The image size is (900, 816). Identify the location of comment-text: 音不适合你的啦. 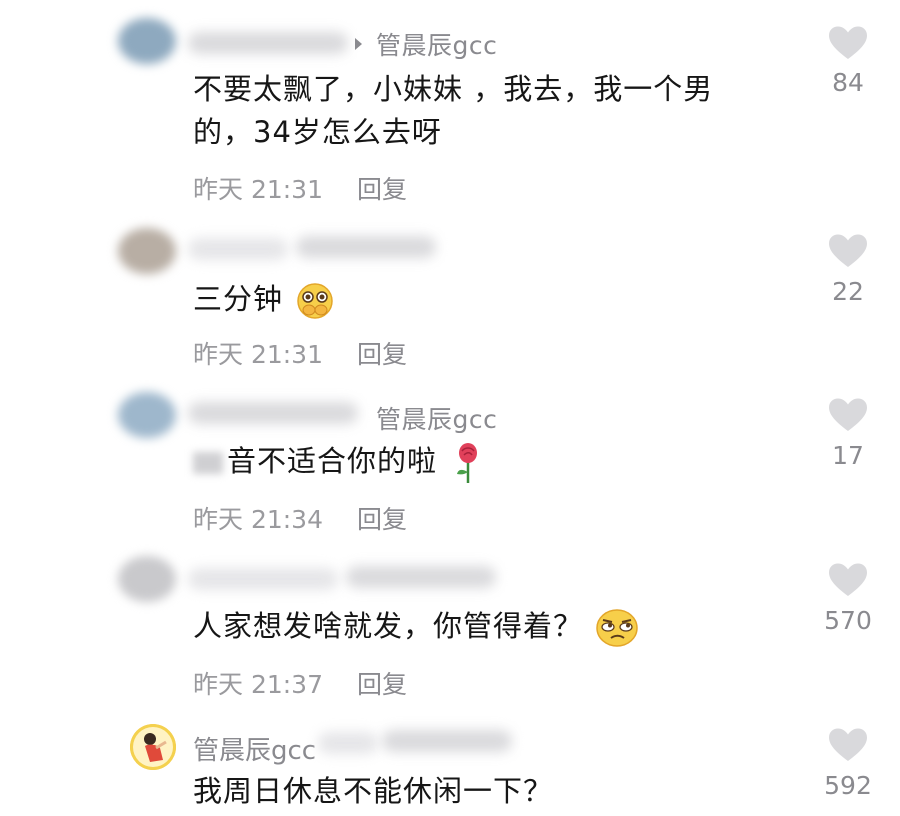
(488, 462).